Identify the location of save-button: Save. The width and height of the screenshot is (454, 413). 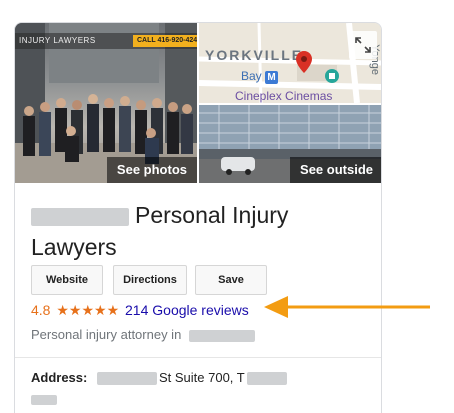
(231, 280).